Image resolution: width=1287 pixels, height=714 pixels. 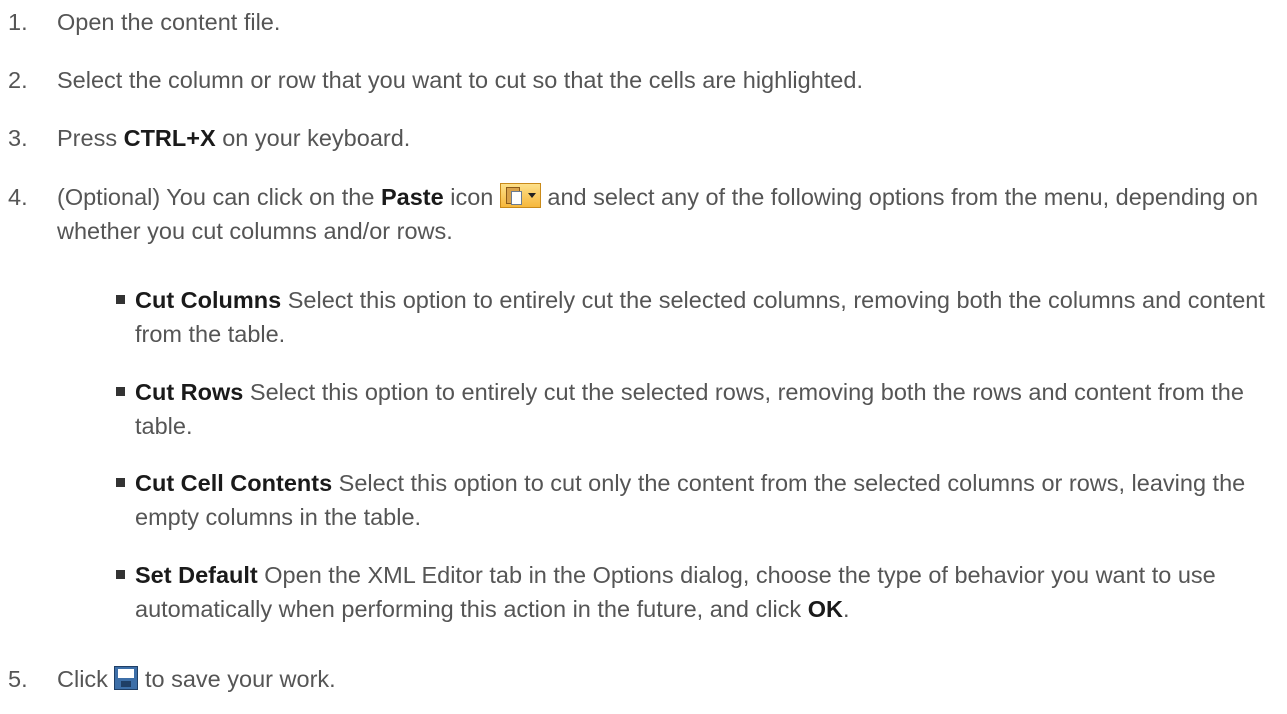 What do you see at coordinates (825, 609) in the screenshot?
I see `ok-label: OK` at bounding box center [825, 609].